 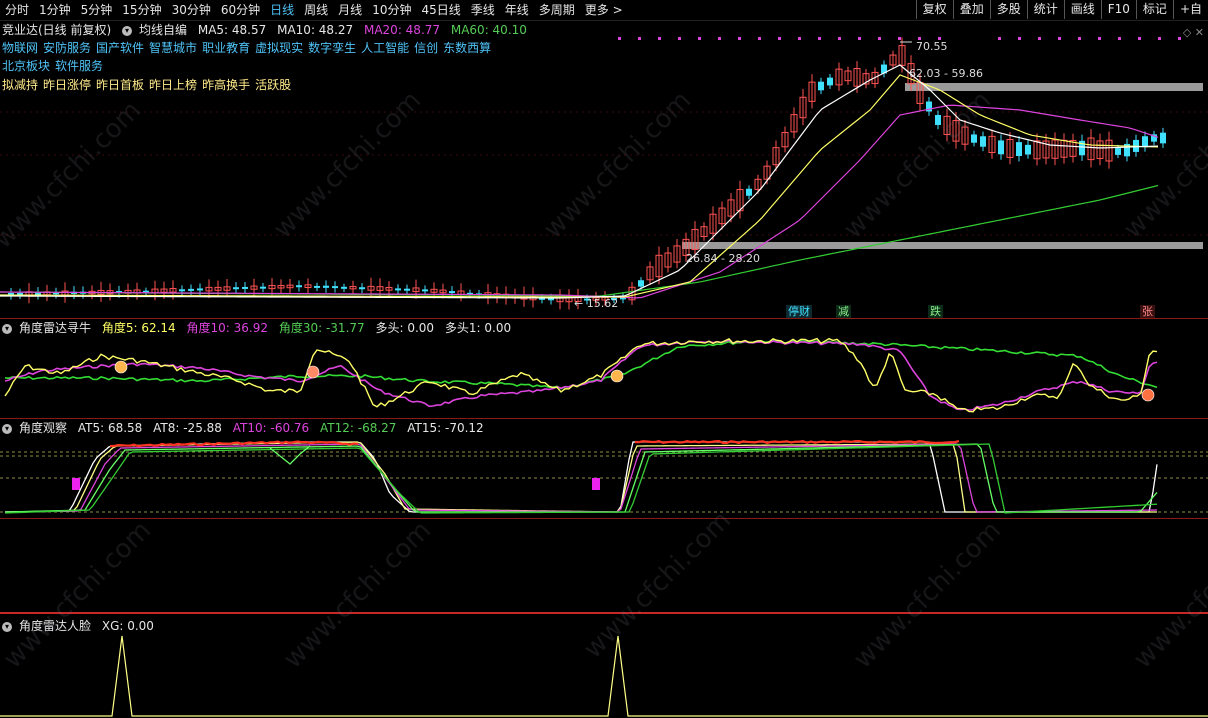 I want to click on tab-period-3: 15分钟, so click(x=141, y=10).